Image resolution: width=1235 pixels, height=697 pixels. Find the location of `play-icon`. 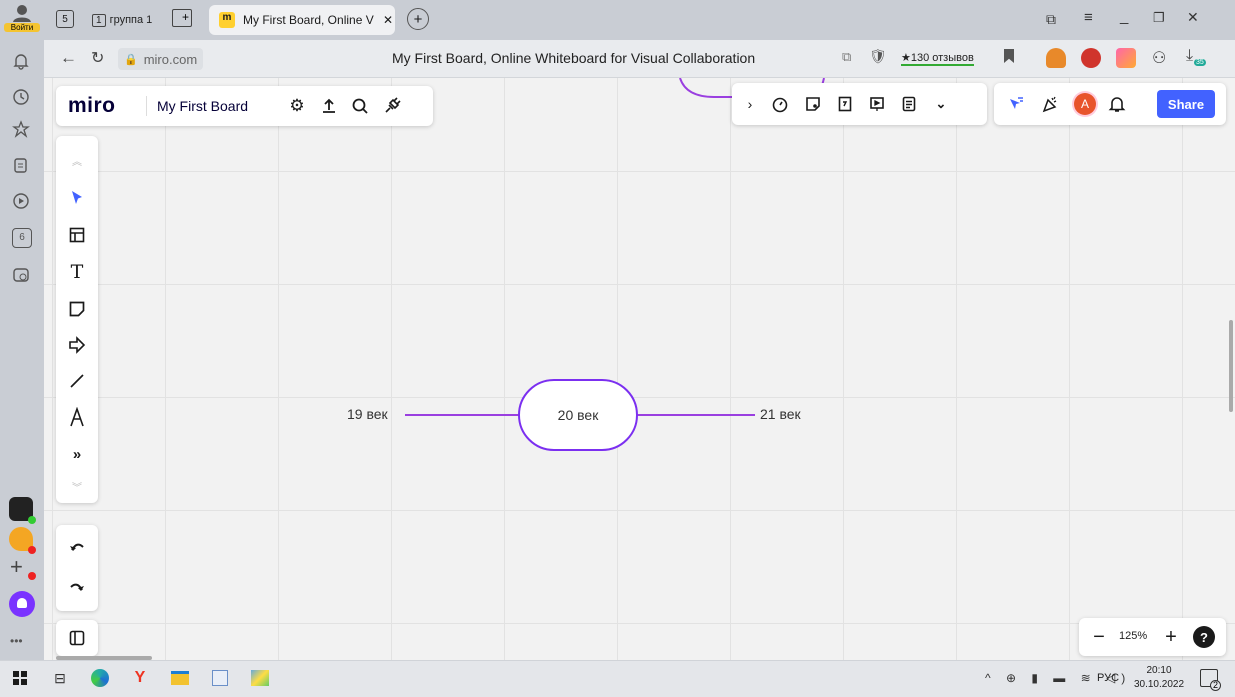

play-icon is located at coordinates (22, 202).